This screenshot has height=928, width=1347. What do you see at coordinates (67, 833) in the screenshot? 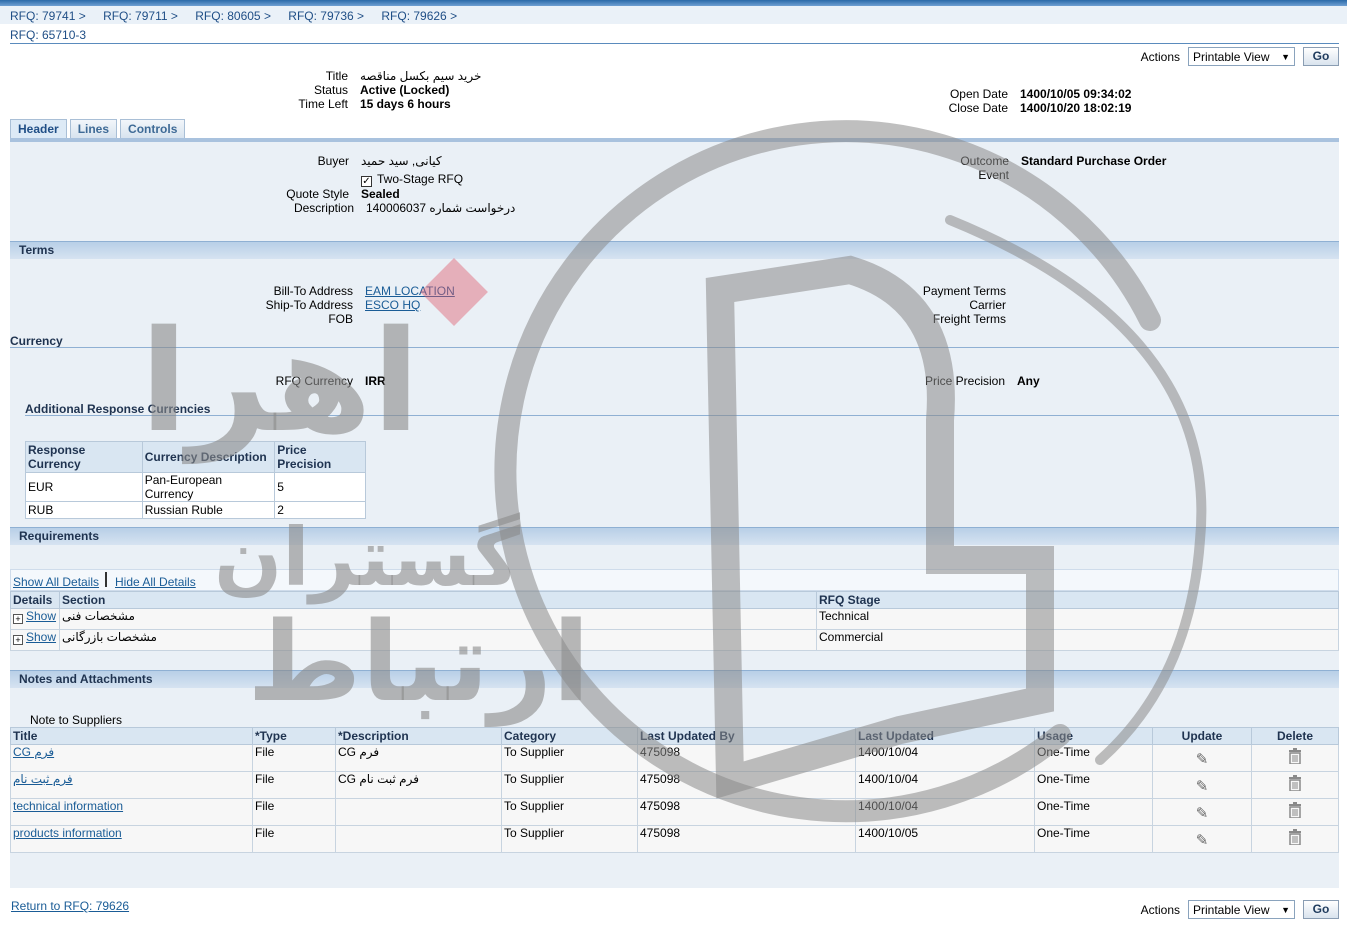
I see `attachment-link: products information` at bounding box center [67, 833].